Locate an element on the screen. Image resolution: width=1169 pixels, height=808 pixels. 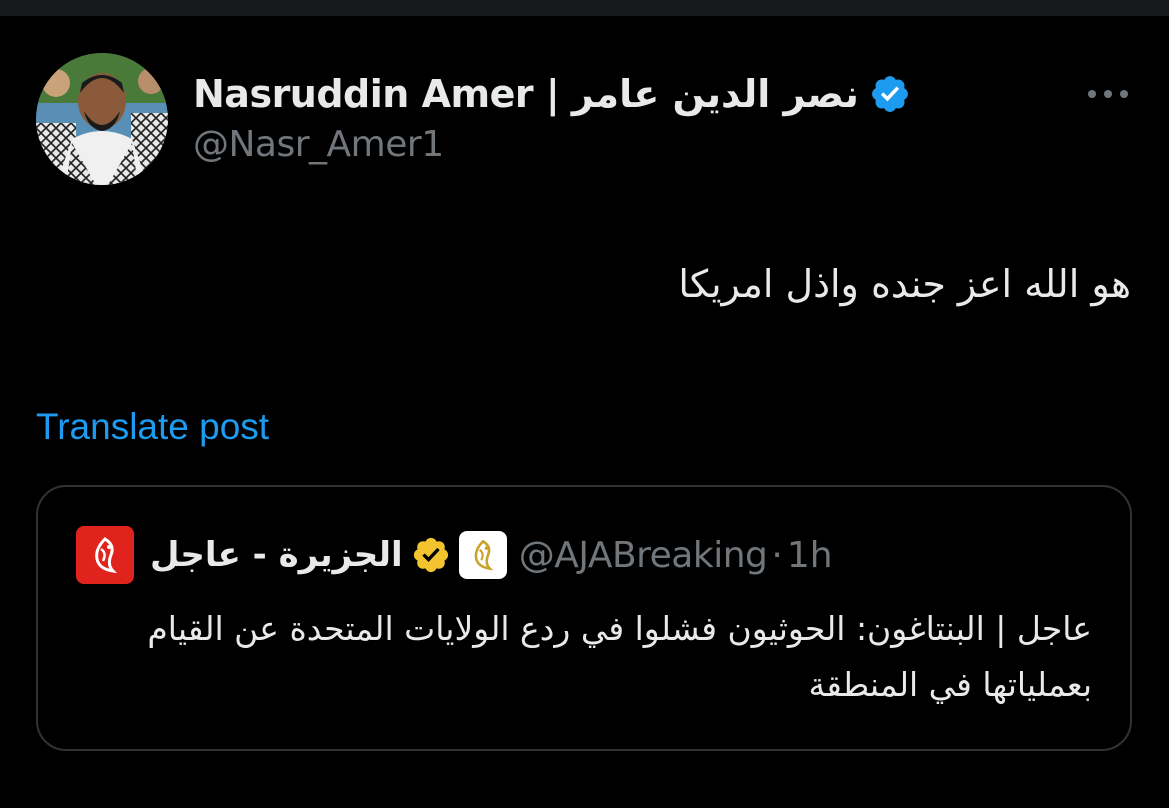
quoted-author-handle: @AJABreaking is located at coordinates (643, 555).